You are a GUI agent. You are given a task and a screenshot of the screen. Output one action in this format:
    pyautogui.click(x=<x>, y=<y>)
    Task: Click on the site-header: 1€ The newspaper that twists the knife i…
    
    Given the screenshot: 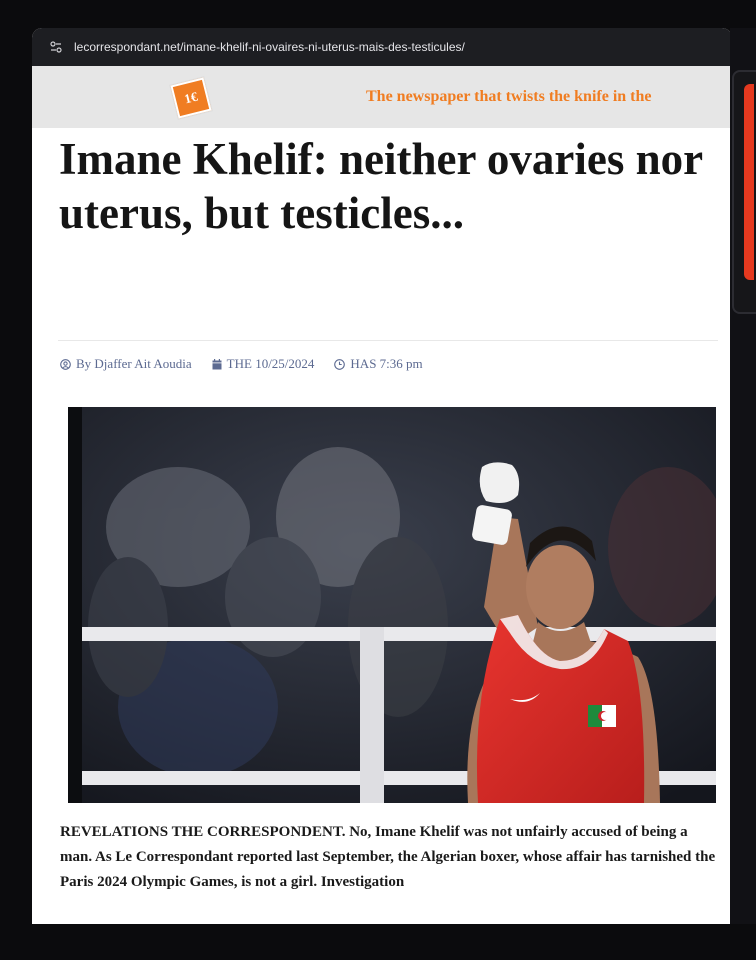 What is the action you would take?
    pyautogui.click(x=382, y=97)
    